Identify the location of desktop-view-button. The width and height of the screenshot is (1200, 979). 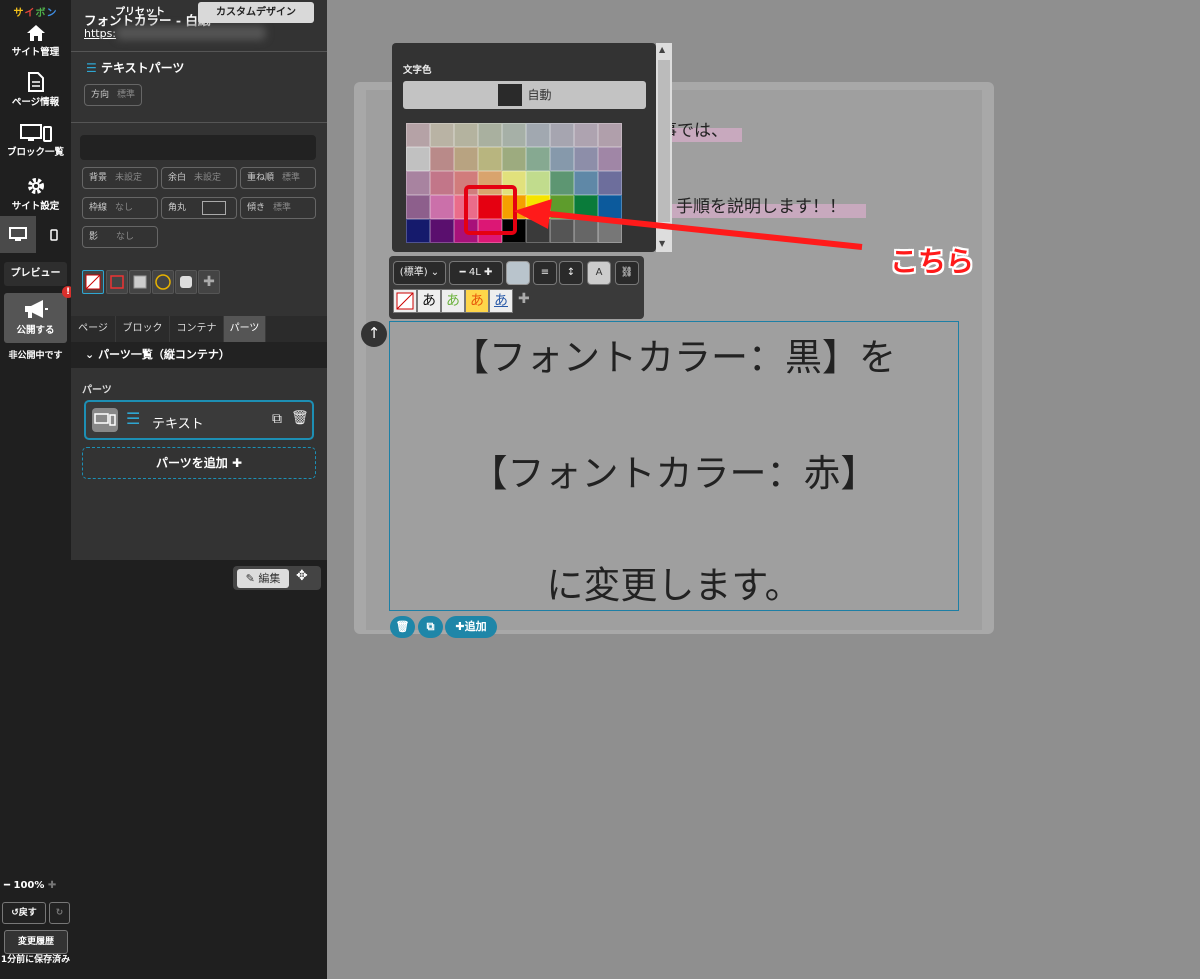
(18, 234).